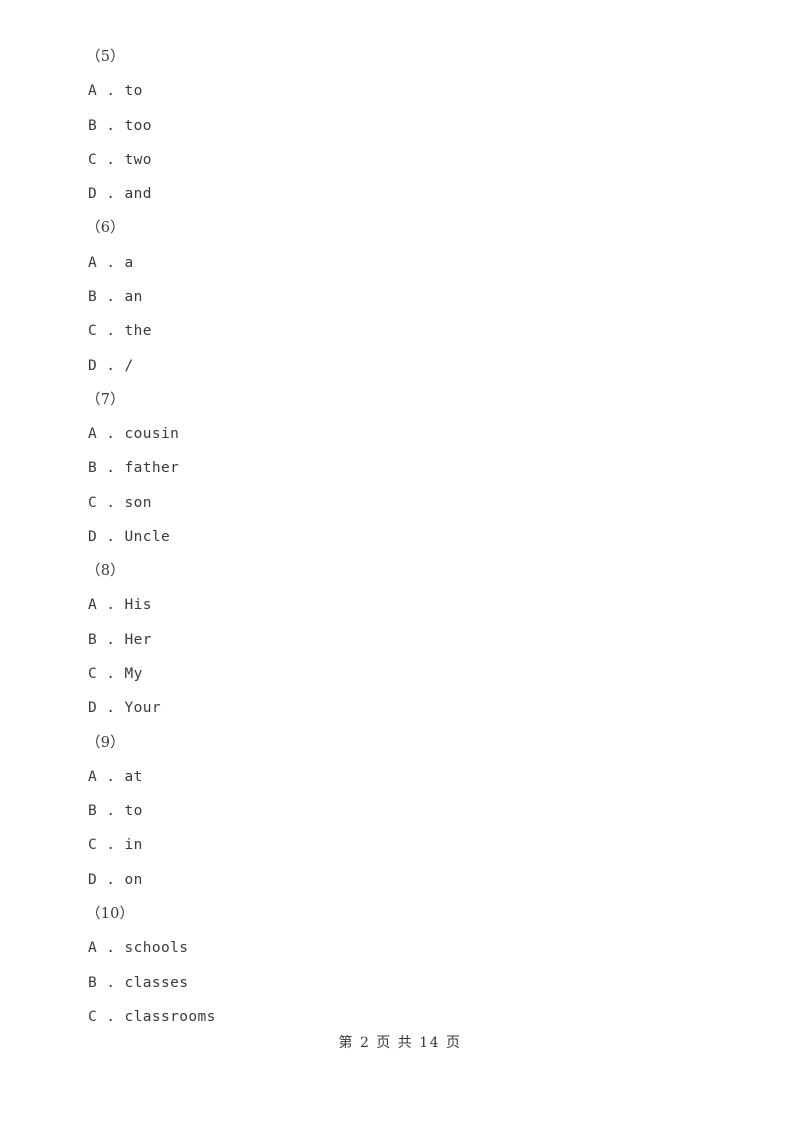 Image resolution: width=800 pixels, height=1132 pixels. I want to click on question-number: （5）, so click(105, 57).